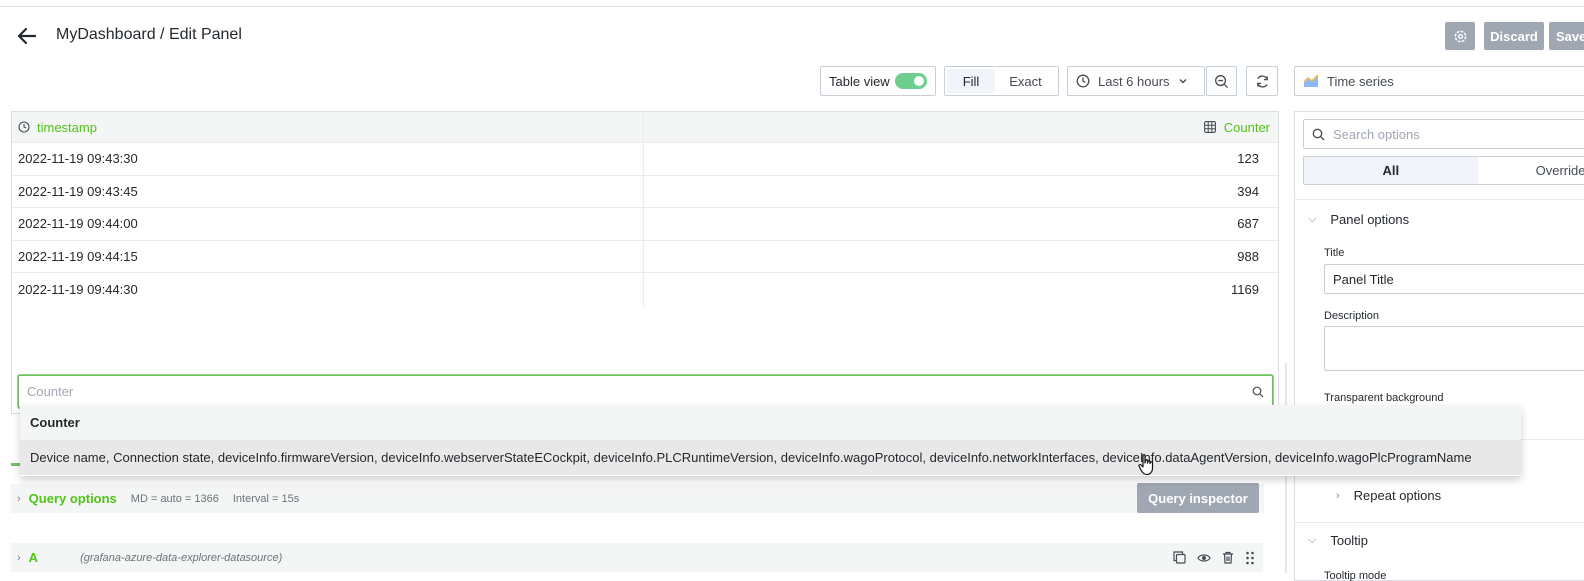 This screenshot has height=581, width=1584. Describe the element at coordinates (174, 498) in the screenshot. I see `max-data-points: MD = auto = 1366` at that location.